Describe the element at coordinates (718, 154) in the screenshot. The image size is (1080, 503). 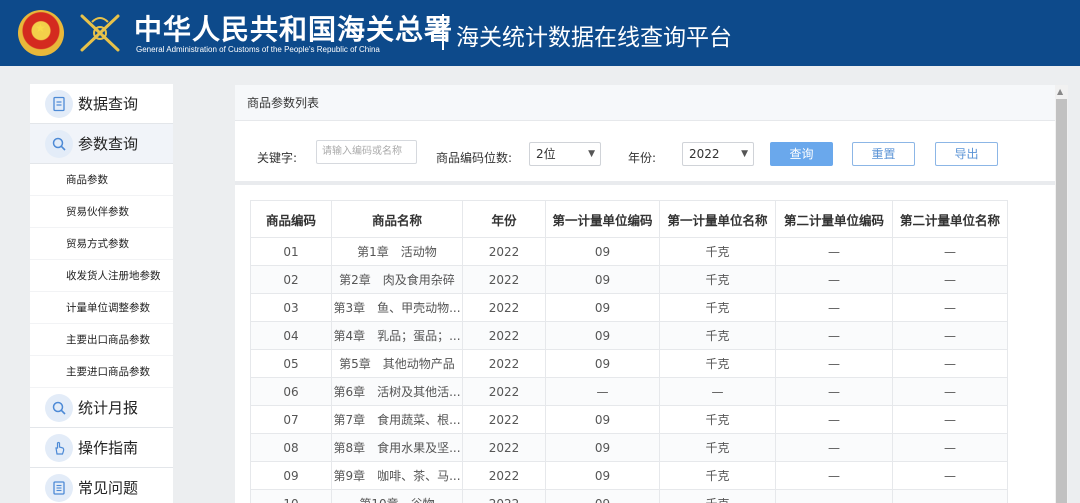
I see `year-select: 2022 ▼` at that location.